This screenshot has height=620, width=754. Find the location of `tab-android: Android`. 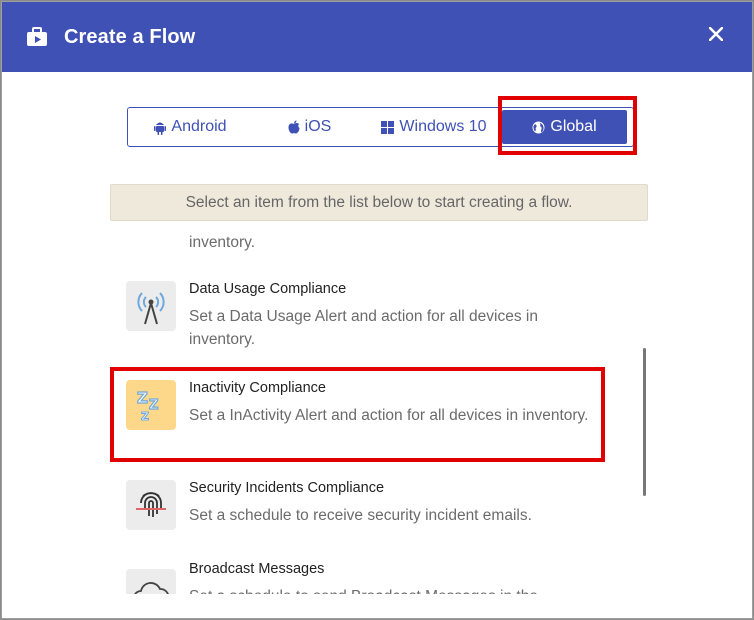

tab-android: Android is located at coordinates (190, 127).